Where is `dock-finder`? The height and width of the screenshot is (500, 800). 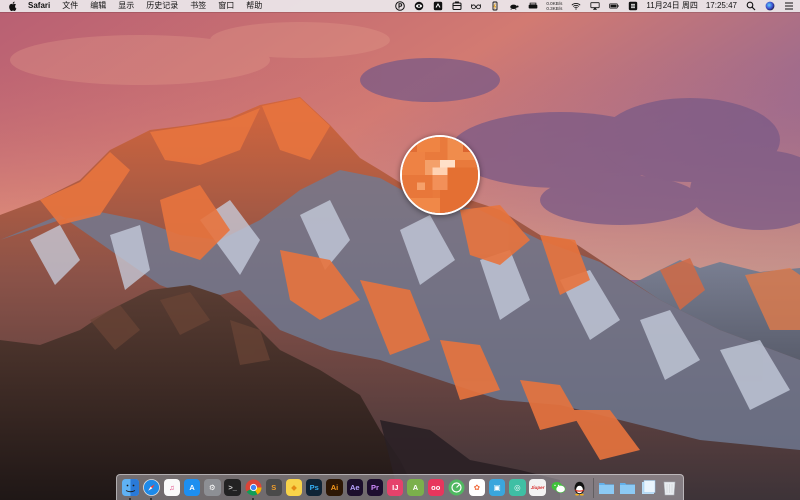 dock-finder is located at coordinates (130, 489).